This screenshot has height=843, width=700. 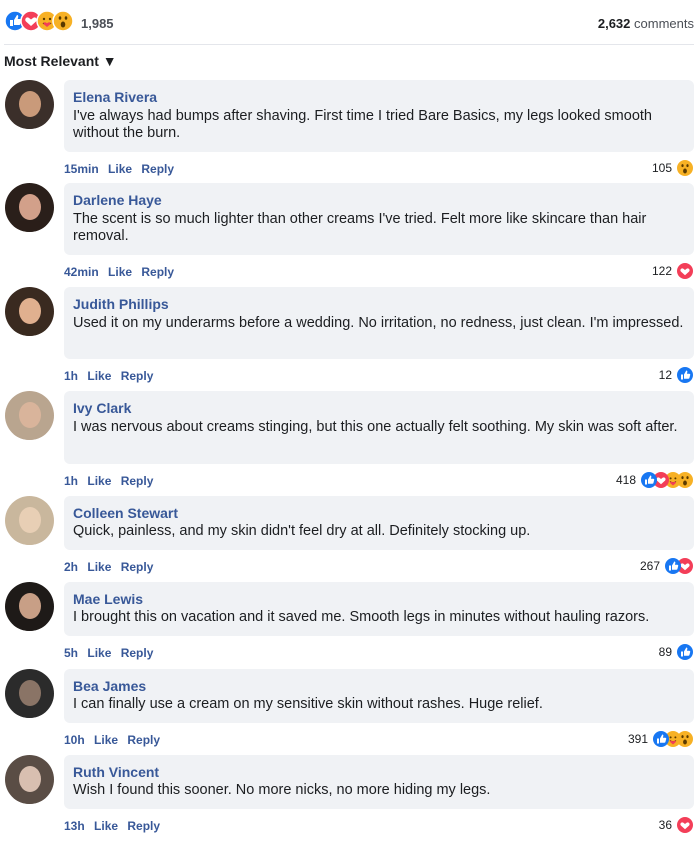 I want to click on commenter-name: Colleen Stewart, so click(x=125, y=513).